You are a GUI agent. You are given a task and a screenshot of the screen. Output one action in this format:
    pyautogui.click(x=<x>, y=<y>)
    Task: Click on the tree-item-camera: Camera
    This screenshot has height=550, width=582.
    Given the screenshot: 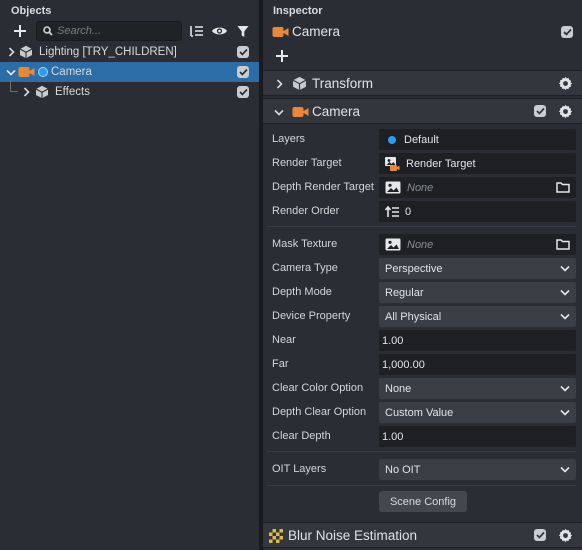 What is the action you would take?
    pyautogui.click(x=129, y=72)
    